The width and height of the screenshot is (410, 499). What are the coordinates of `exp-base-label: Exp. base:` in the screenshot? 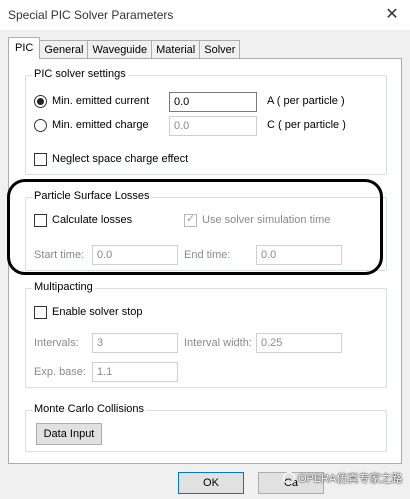 It's located at (60, 372).